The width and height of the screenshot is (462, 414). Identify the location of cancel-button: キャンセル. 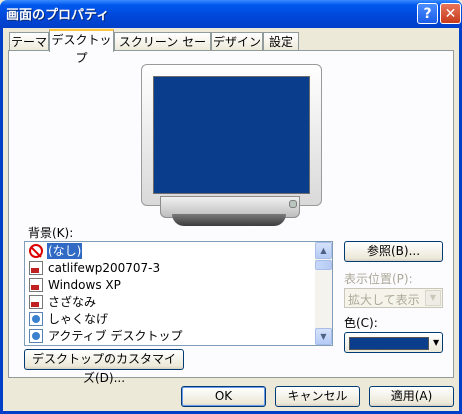
(317, 396).